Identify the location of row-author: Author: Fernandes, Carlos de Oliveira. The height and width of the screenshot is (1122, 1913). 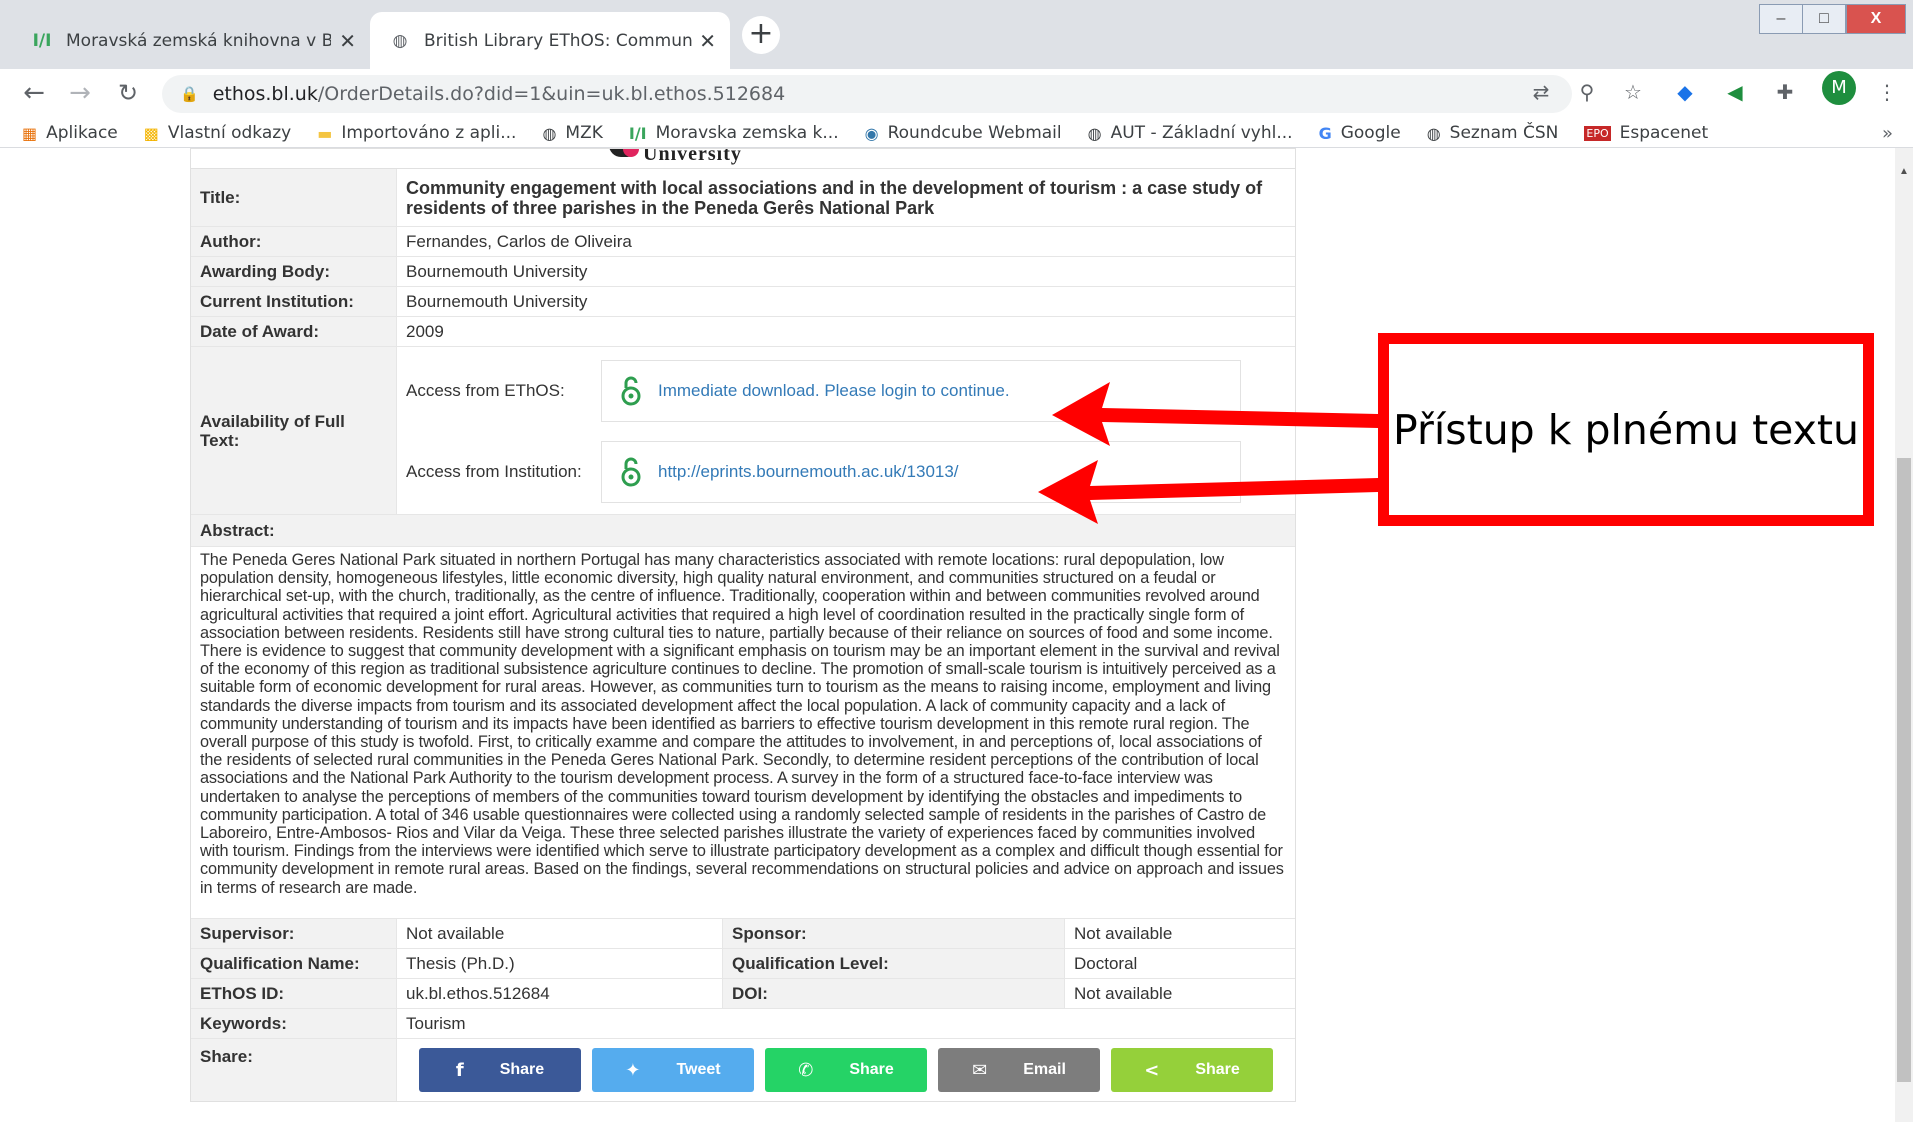
(743, 242).